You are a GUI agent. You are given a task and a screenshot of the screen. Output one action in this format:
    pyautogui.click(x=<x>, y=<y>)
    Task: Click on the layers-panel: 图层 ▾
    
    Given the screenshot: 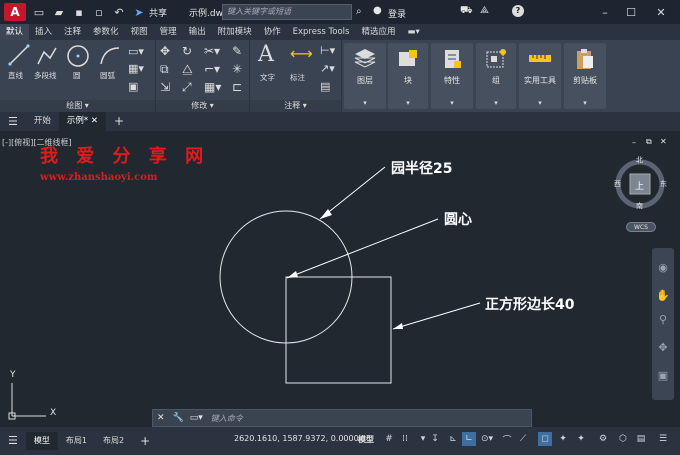 What is the action you would take?
    pyautogui.click(x=365, y=76)
    